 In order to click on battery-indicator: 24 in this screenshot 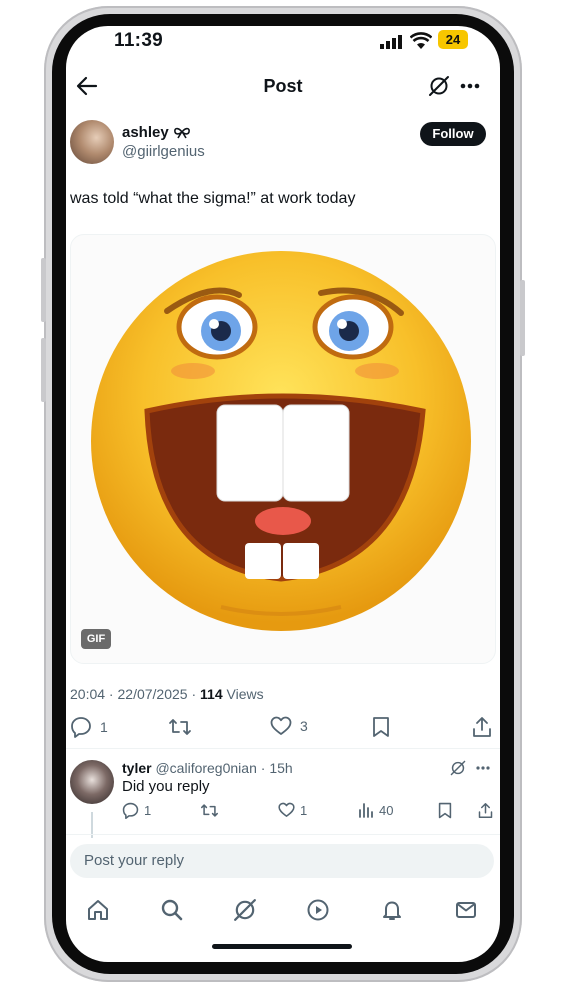, I will do `click(453, 39)`.